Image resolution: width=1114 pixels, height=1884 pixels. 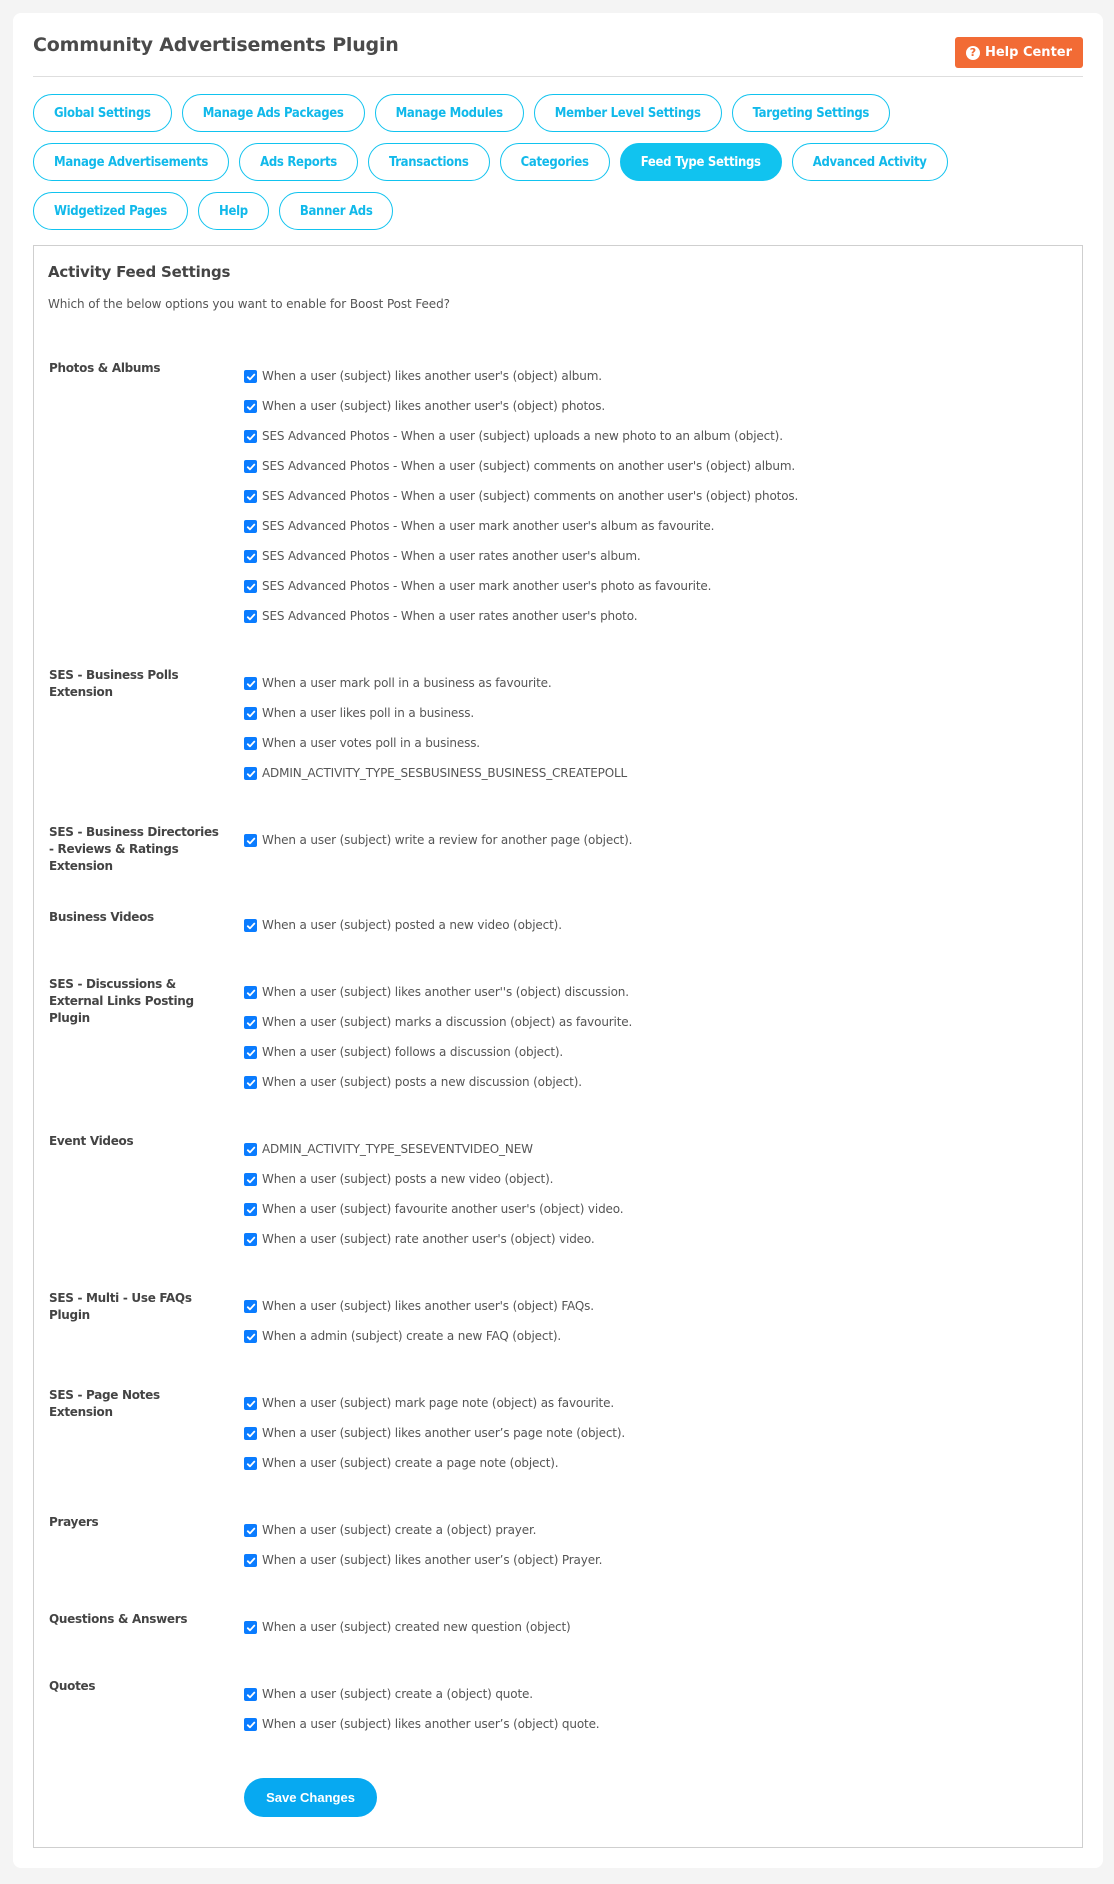 What do you see at coordinates (233, 211) in the screenshot?
I see `tab-help: Help` at bounding box center [233, 211].